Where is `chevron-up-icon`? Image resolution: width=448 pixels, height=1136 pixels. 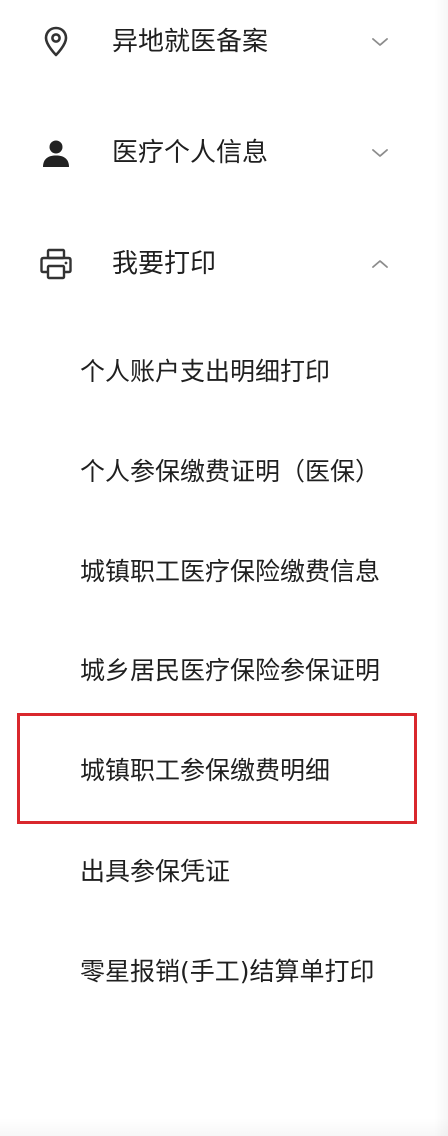 chevron-up-icon is located at coordinates (380, 264).